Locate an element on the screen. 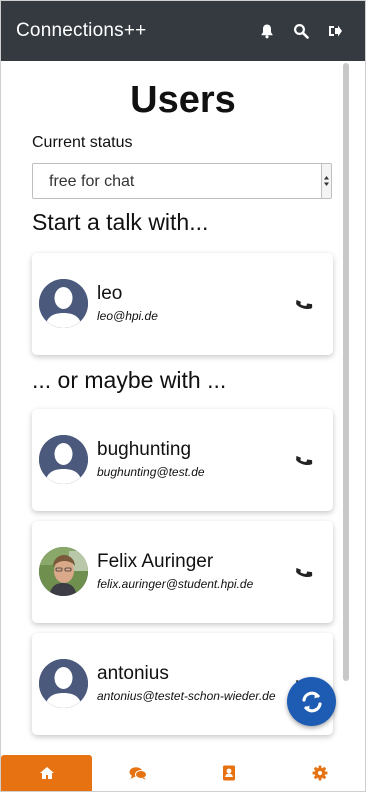  refresh-button is located at coordinates (311, 701).